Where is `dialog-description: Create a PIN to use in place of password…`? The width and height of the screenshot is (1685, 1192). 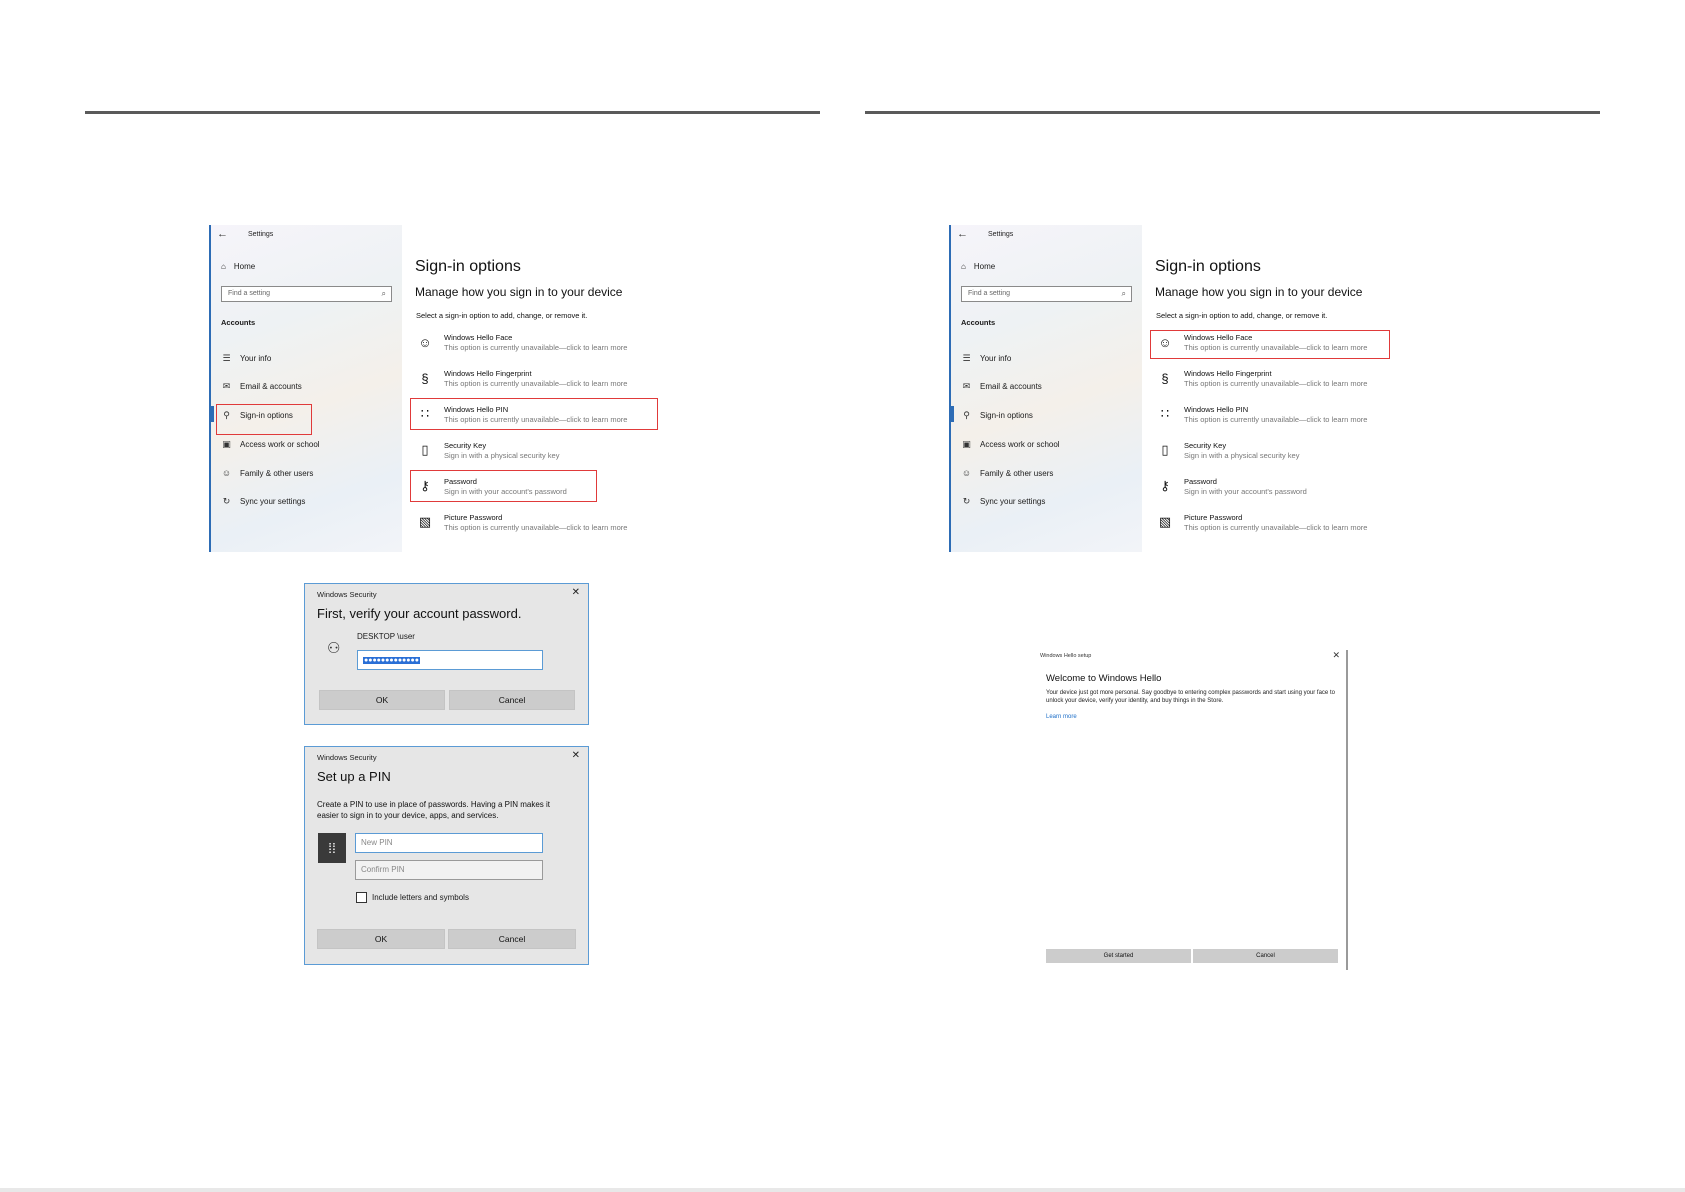 dialog-description: Create a PIN to use in place of password… is located at coordinates (433, 810).